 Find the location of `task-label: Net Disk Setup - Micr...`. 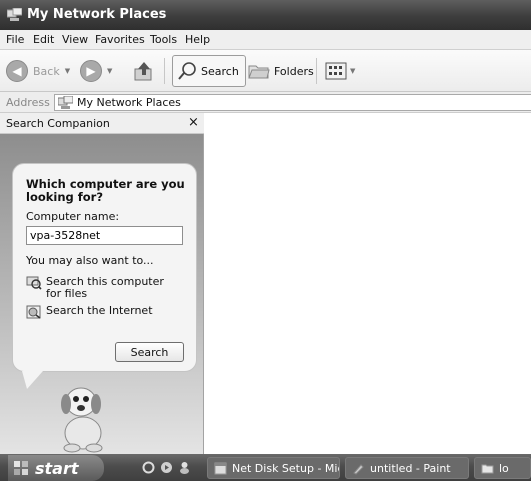

task-label: Net Disk Setup - Micr... is located at coordinates (285, 468).